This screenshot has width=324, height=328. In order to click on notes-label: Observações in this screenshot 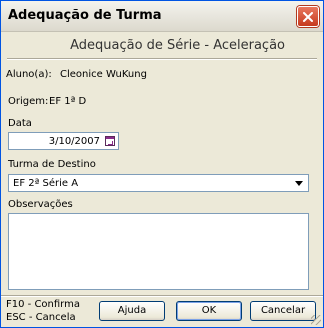, I will do `click(40, 204)`.